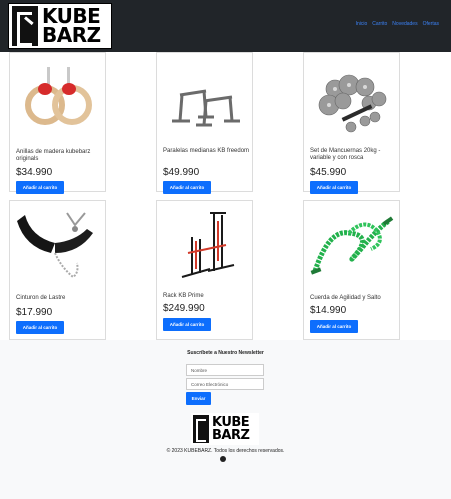 Image resolution: width=451 pixels, height=499 pixels. What do you see at coordinates (231, 435) in the screenshot?
I see `footer-logo-bottom: BARZ` at bounding box center [231, 435].